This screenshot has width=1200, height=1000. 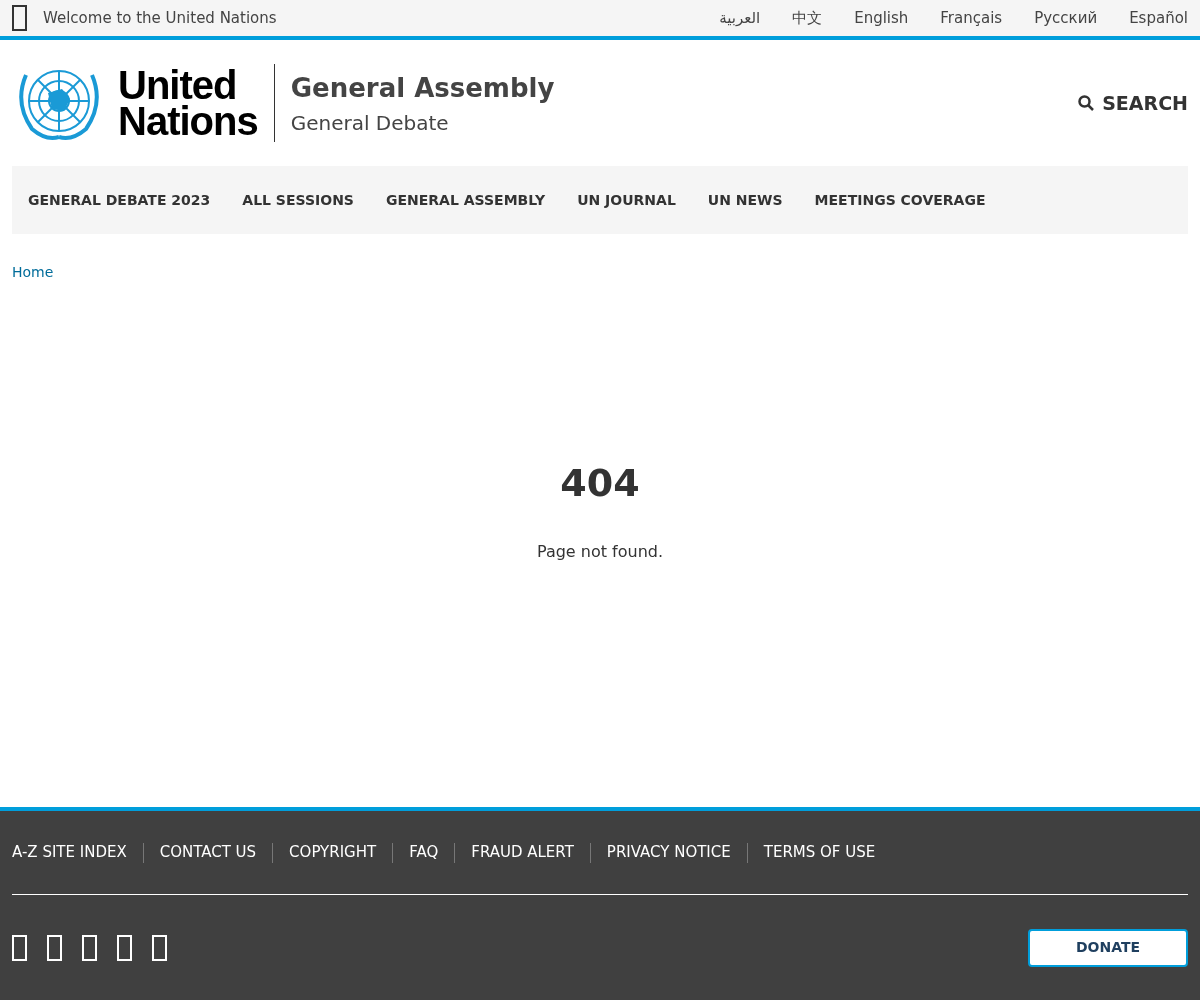 I want to click on language-link: العربية, so click(x=740, y=18).